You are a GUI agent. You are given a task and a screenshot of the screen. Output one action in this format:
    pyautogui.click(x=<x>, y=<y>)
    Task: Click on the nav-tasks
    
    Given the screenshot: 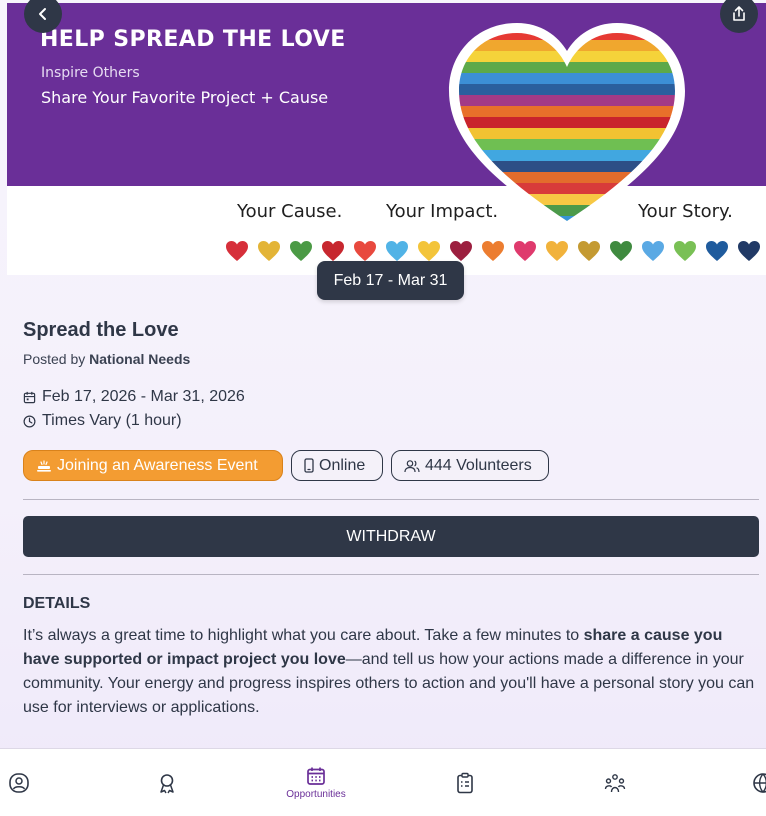 What is the action you would take?
    pyautogui.click(x=465, y=782)
    